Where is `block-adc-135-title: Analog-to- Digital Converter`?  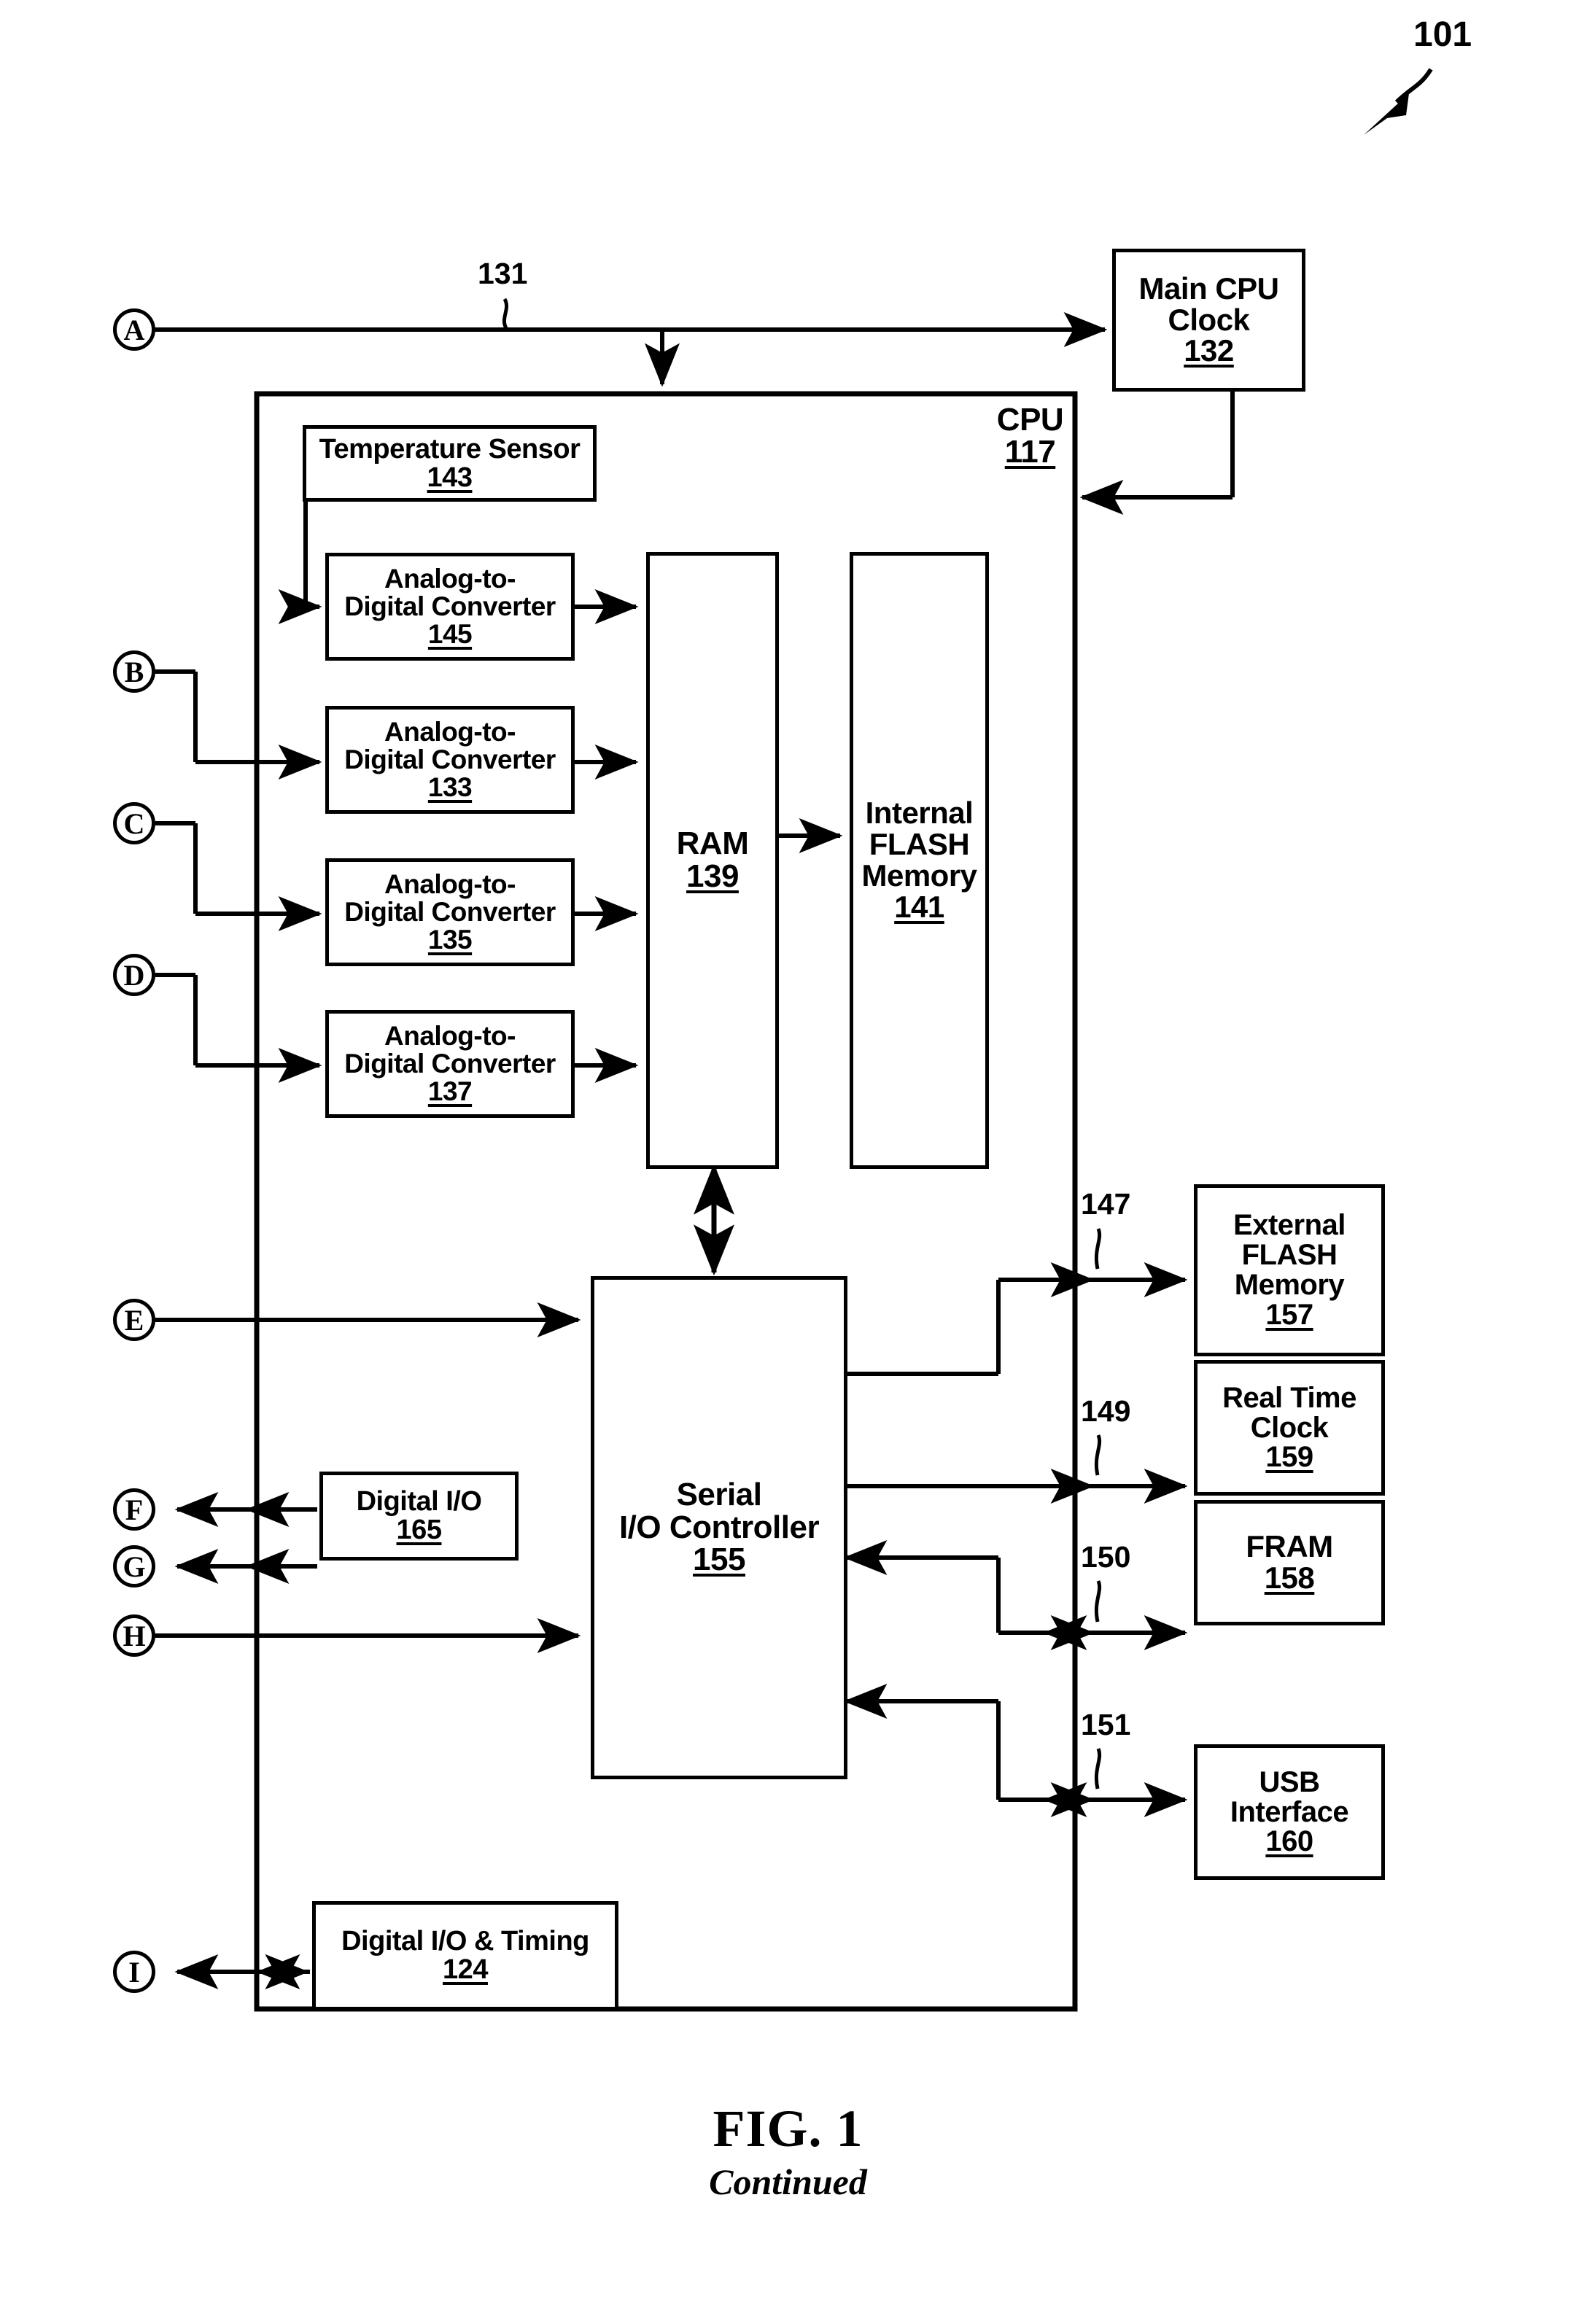
block-adc-135-title: Analog-to- Digital Converter is located at coordinates (450, 898).